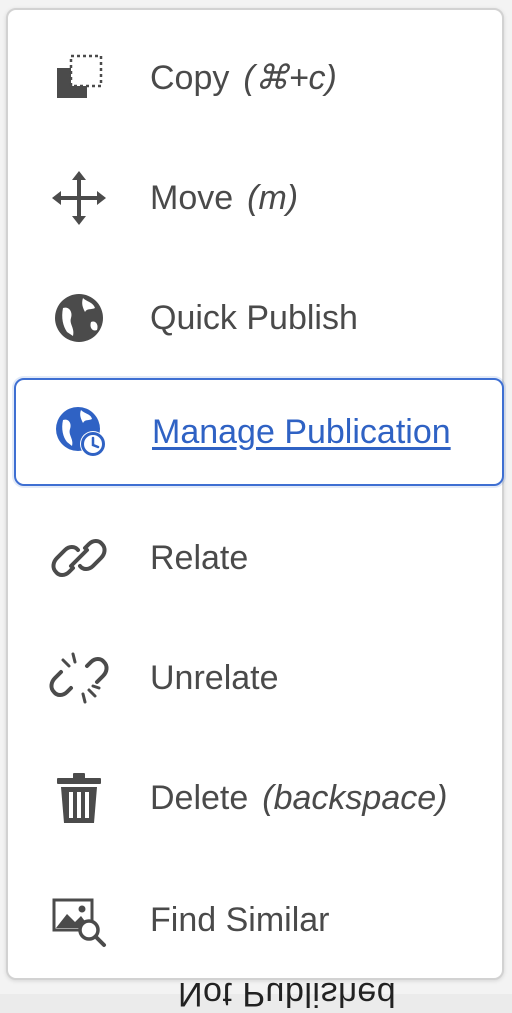  What do you see at coordinates (273, 197) in the screenshot?
I see `menu-item-move-shortcut: (m)` at bounding box center [273, 197].